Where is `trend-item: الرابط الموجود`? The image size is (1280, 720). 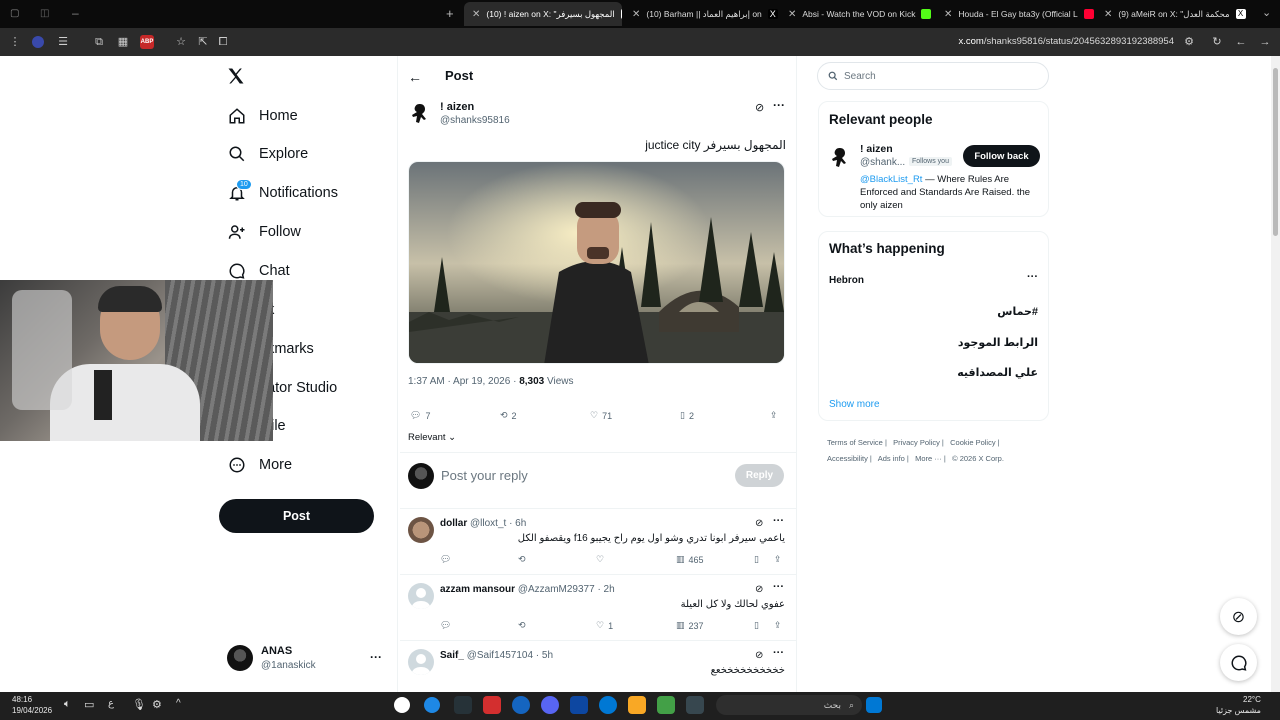 trend-item: الرابط الموجود is located at coordinates (998, 342).